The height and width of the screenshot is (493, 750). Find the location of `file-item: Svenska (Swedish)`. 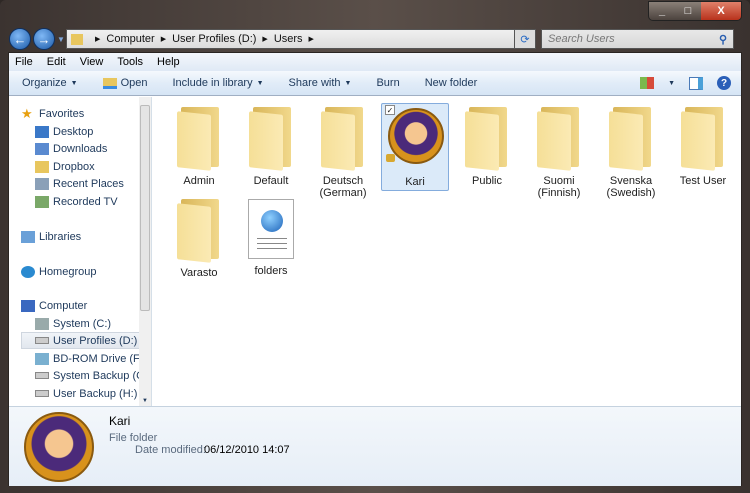

file-item: Svenska (Swedish) is located at coordinates (631, 152).